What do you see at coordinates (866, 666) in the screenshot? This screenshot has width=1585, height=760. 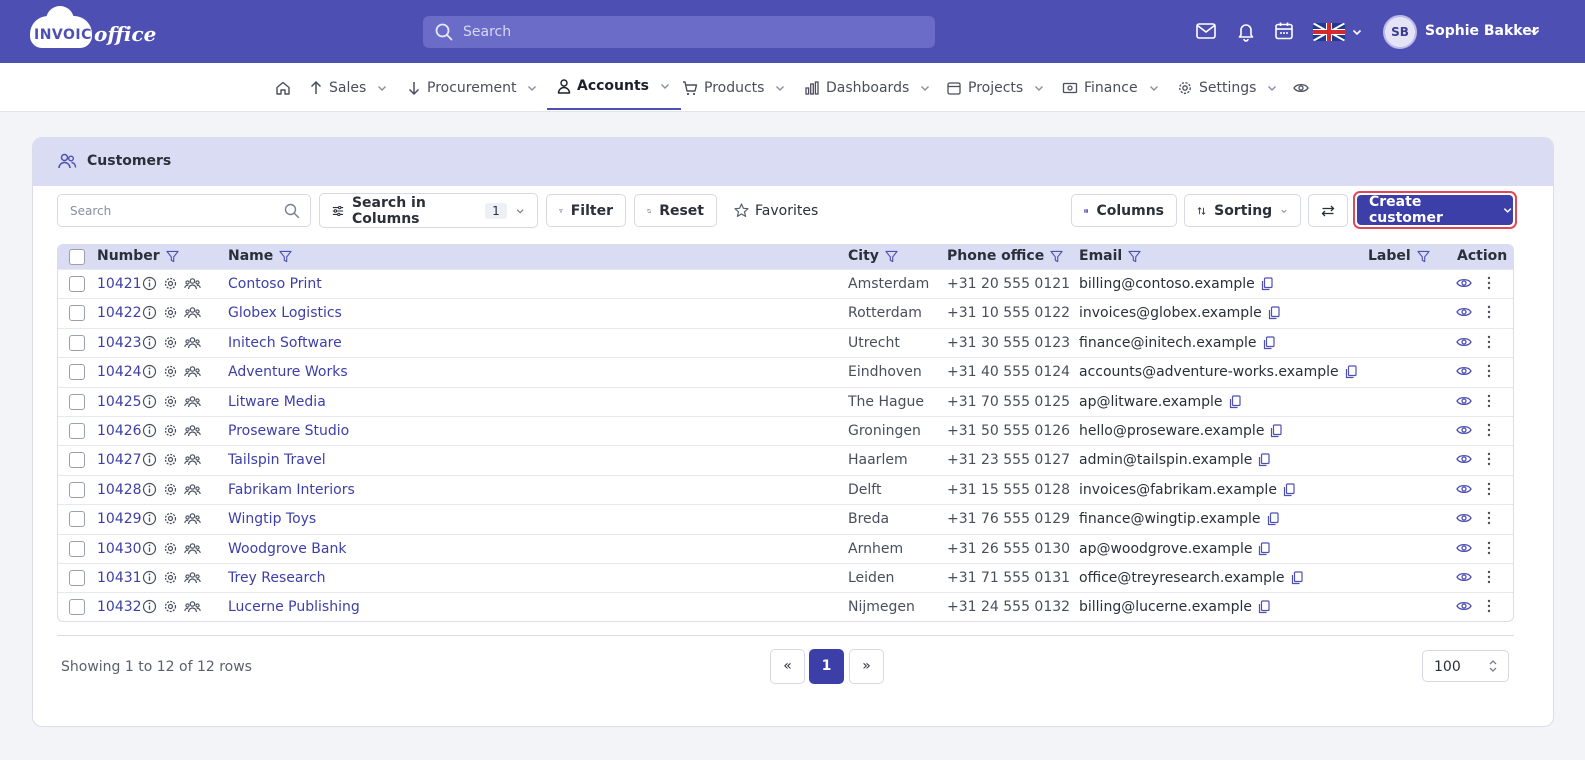 I see `pagination-next: »` at bounding box center [866, 666].